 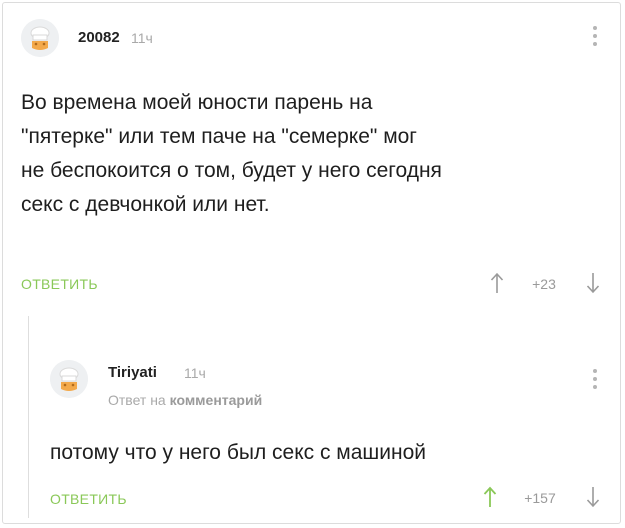 What do you see at coordinates (544, 284) in the screenshot?
I see `rating-count: +23` at bounding box center [544, 284].